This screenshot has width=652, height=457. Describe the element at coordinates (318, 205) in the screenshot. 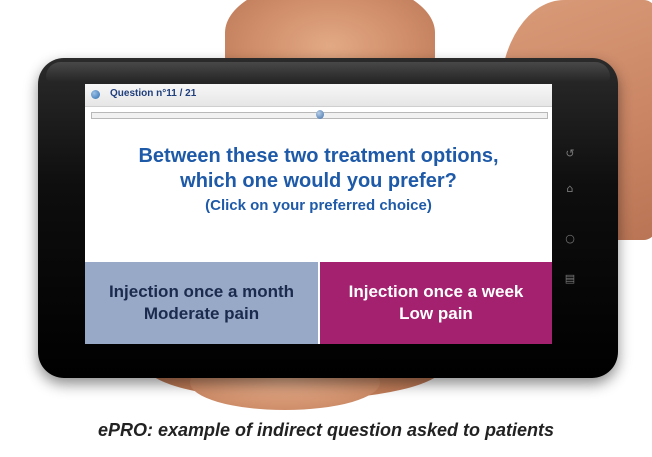

I see `question-instruction: (Click on your preferred choice)` at that location.